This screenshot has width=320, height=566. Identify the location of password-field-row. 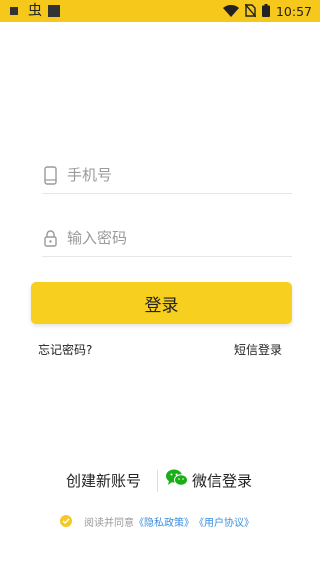
(167, 238).